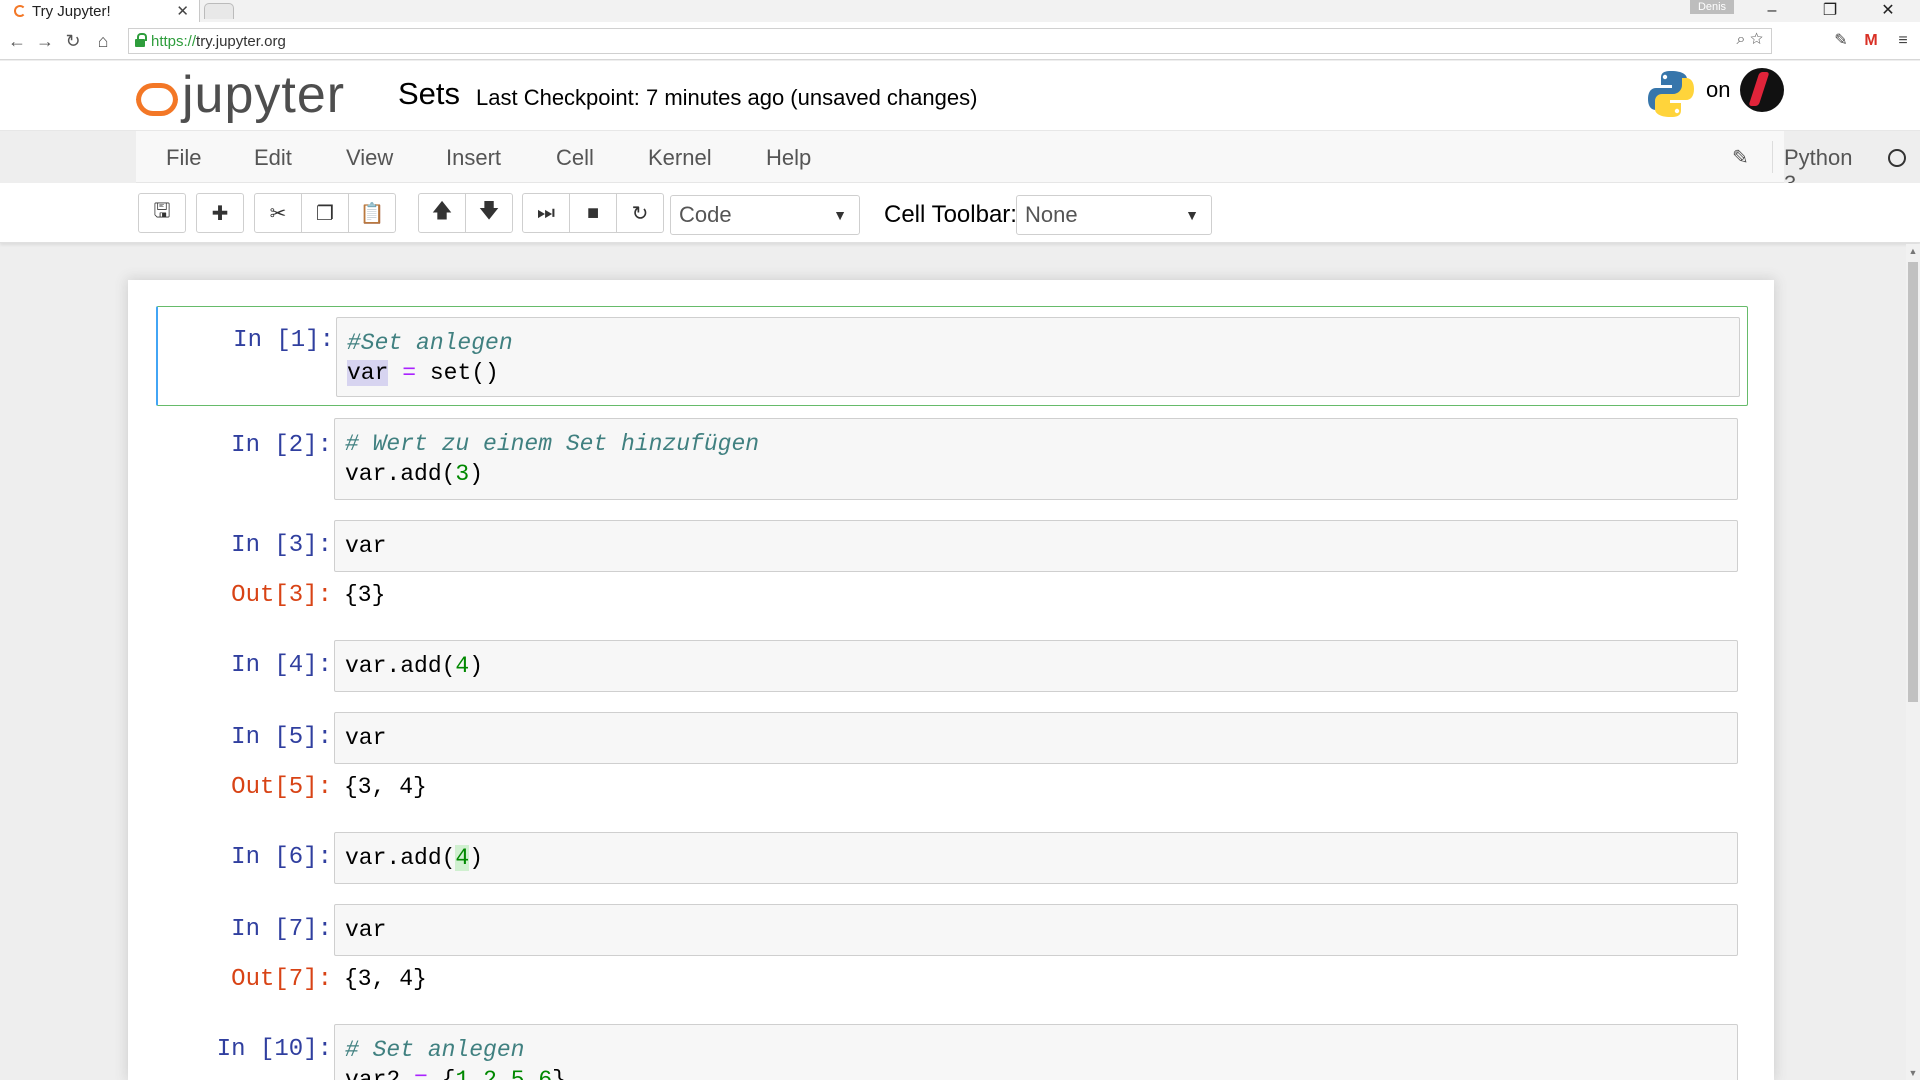  I want to click on paste-icon: 📋, so click(372, 213).